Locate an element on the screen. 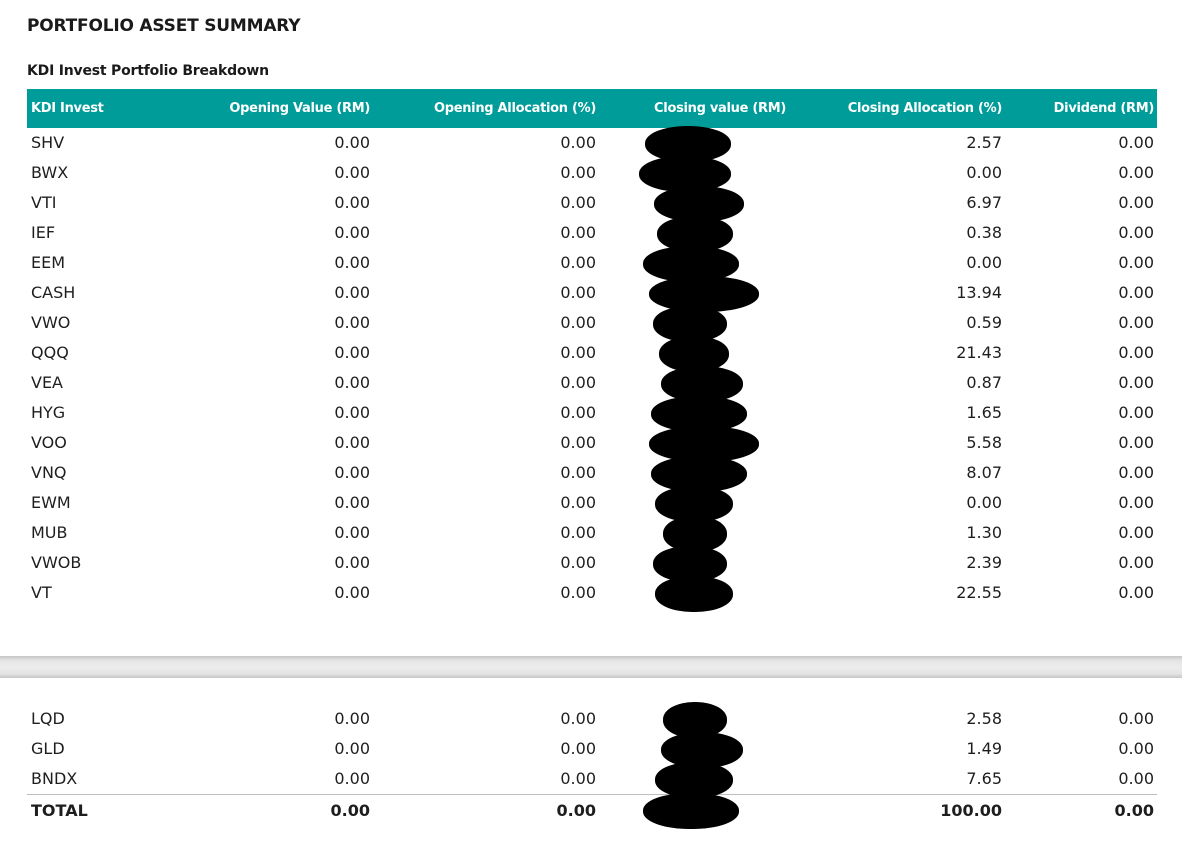 The image size is (1182, 852). col-header-fund: KDI Invest is located at coordinates (67, 108).